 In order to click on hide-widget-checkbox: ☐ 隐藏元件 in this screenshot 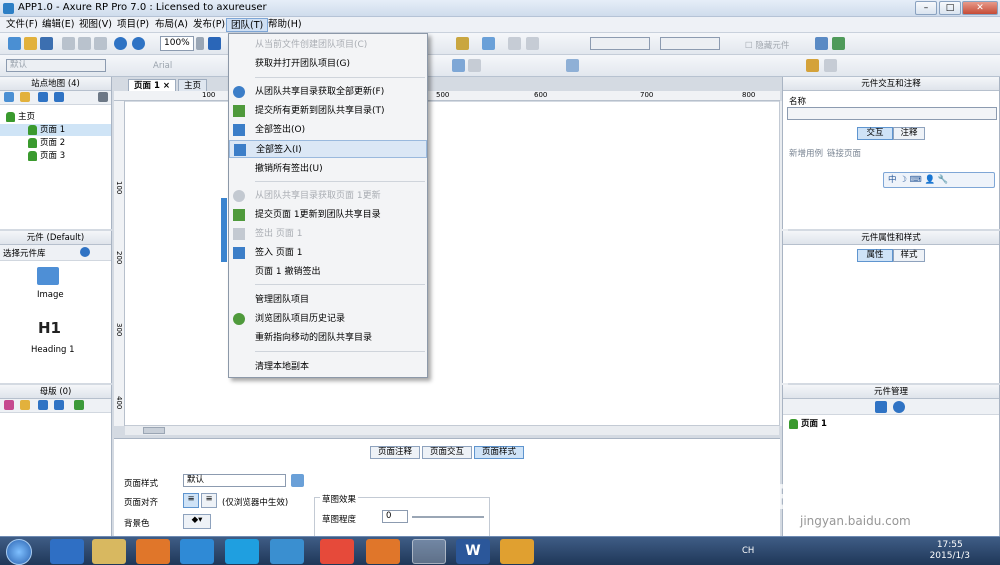, I will do `click(767, 45)`.